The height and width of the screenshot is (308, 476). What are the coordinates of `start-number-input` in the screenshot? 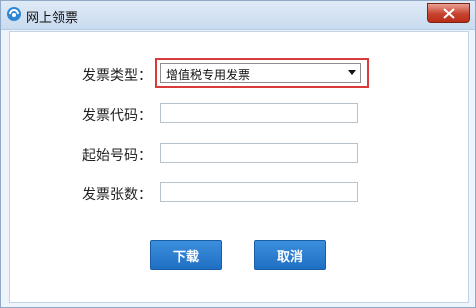 It's located at (259, 153).